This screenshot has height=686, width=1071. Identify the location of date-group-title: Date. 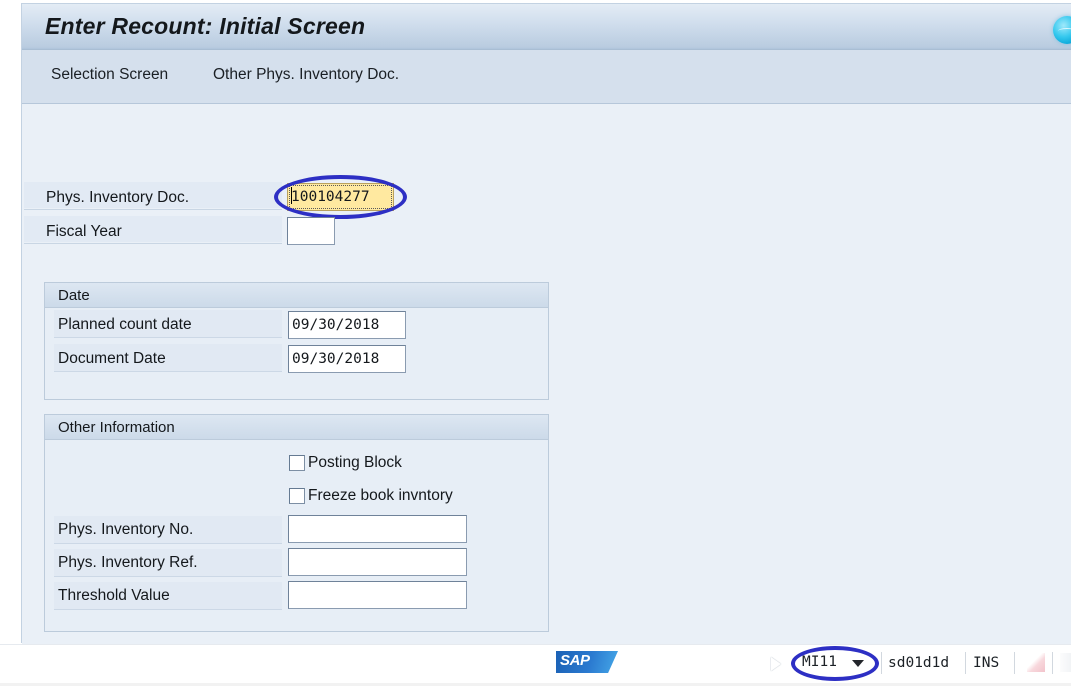
(74, 295).